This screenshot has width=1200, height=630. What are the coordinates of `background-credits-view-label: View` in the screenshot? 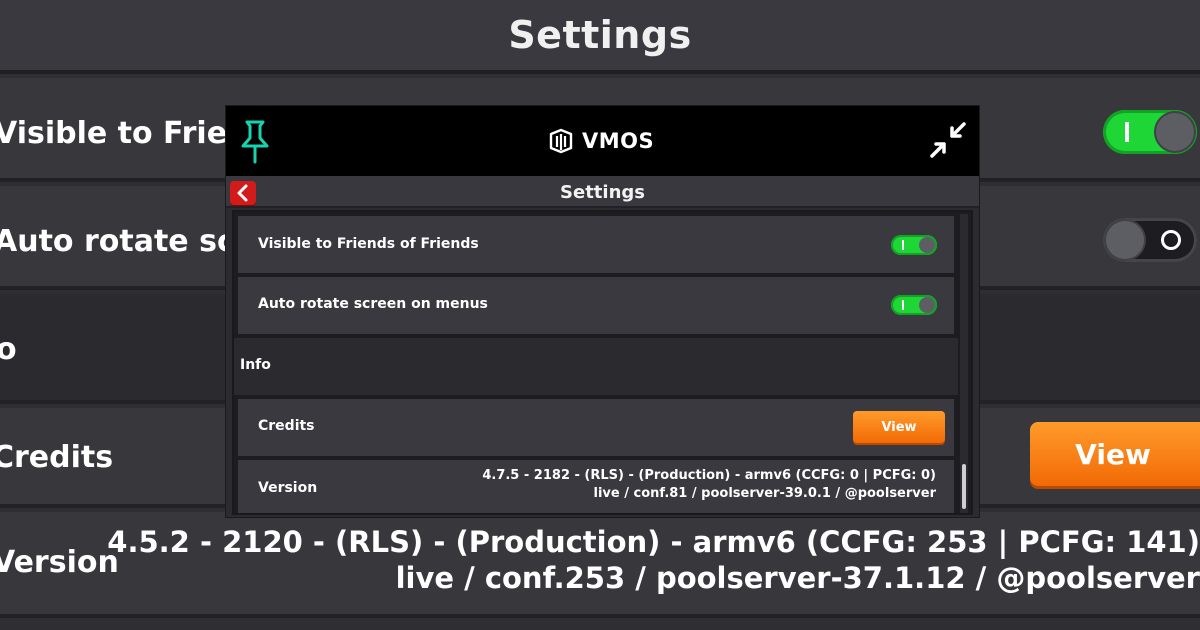 It's located at (1113, 454).